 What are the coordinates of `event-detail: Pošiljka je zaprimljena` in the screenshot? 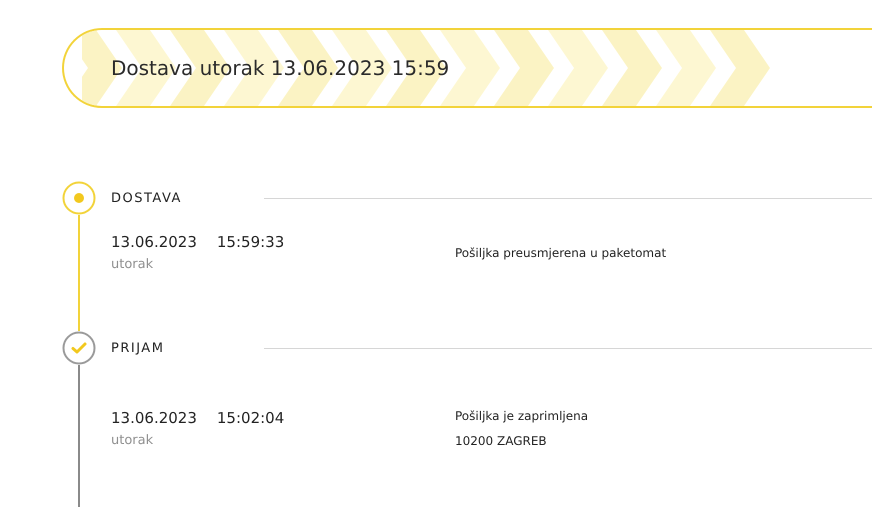 It's located at (521, 416).